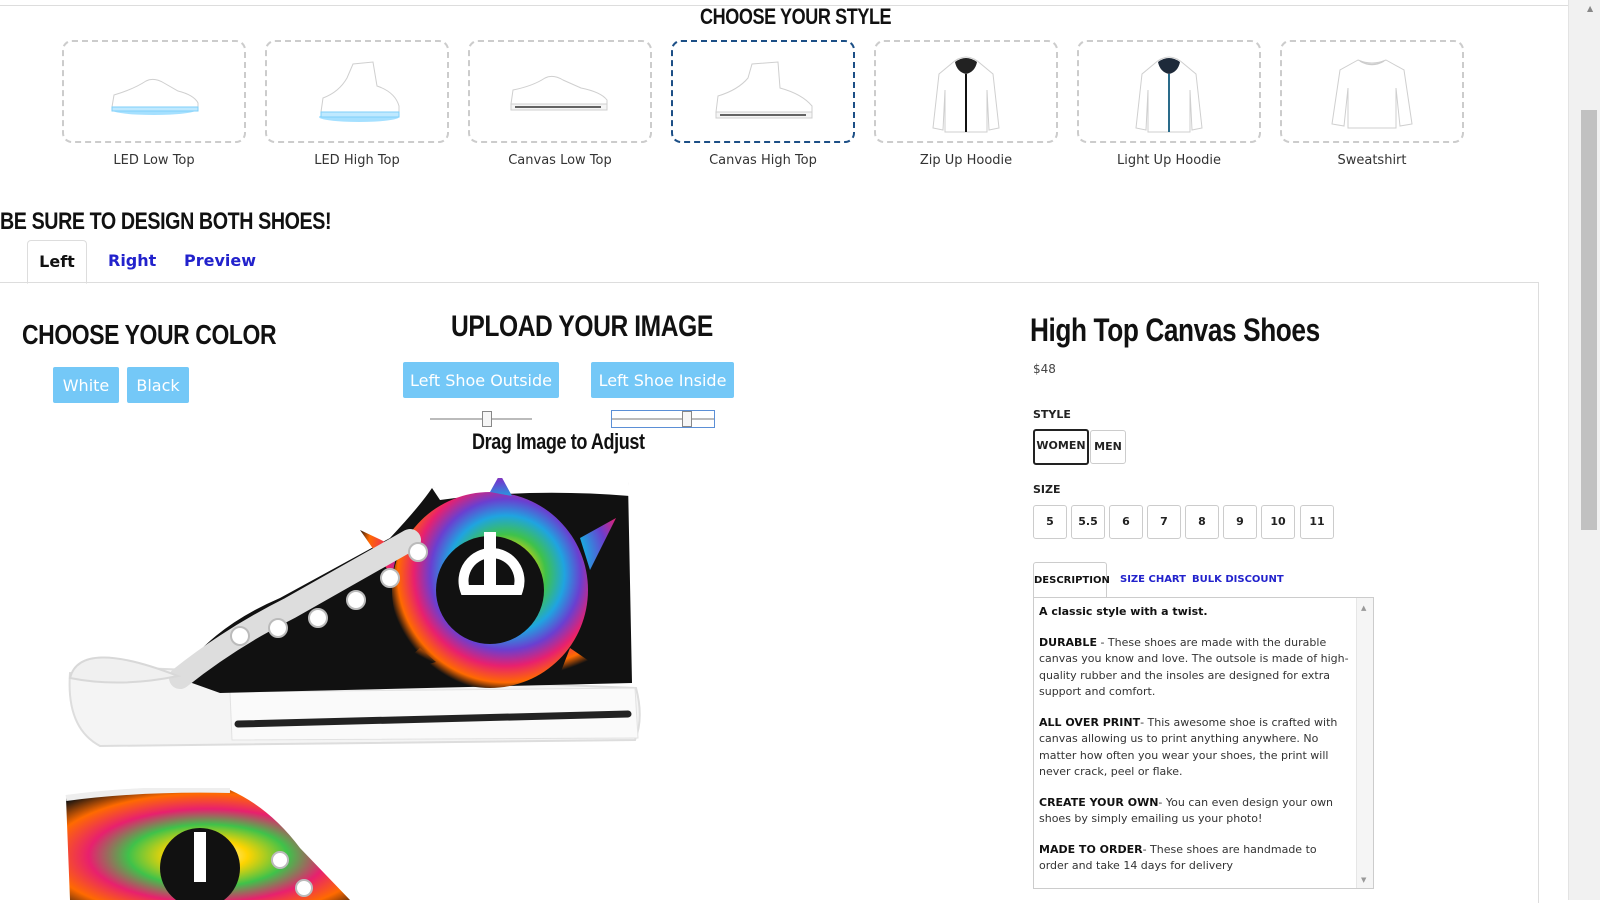  Describe the element at coordinates (1240, 522) in the screenshot. I see `size-option-9: 9` at that location.